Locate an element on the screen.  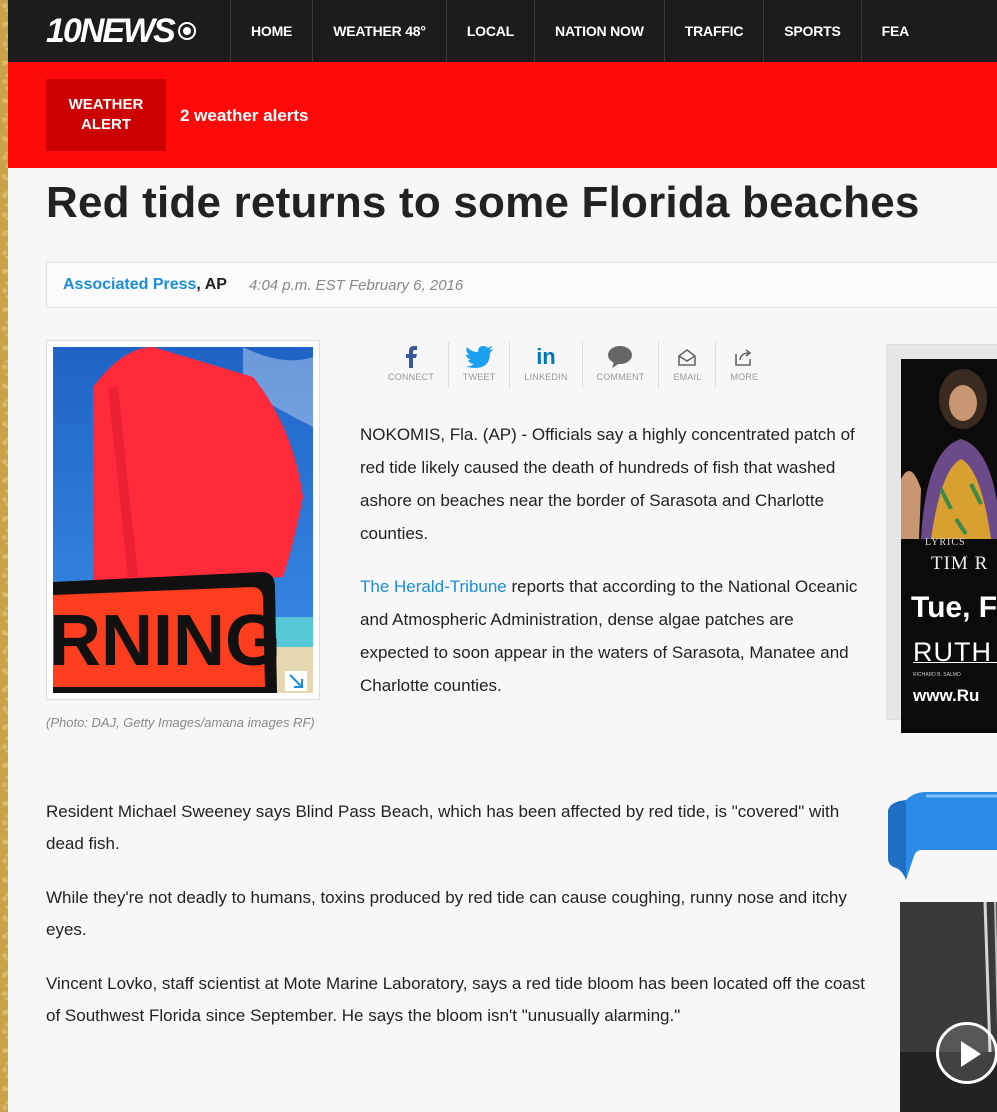
video-thumbnail-image is located at coordinates (948, 1007).